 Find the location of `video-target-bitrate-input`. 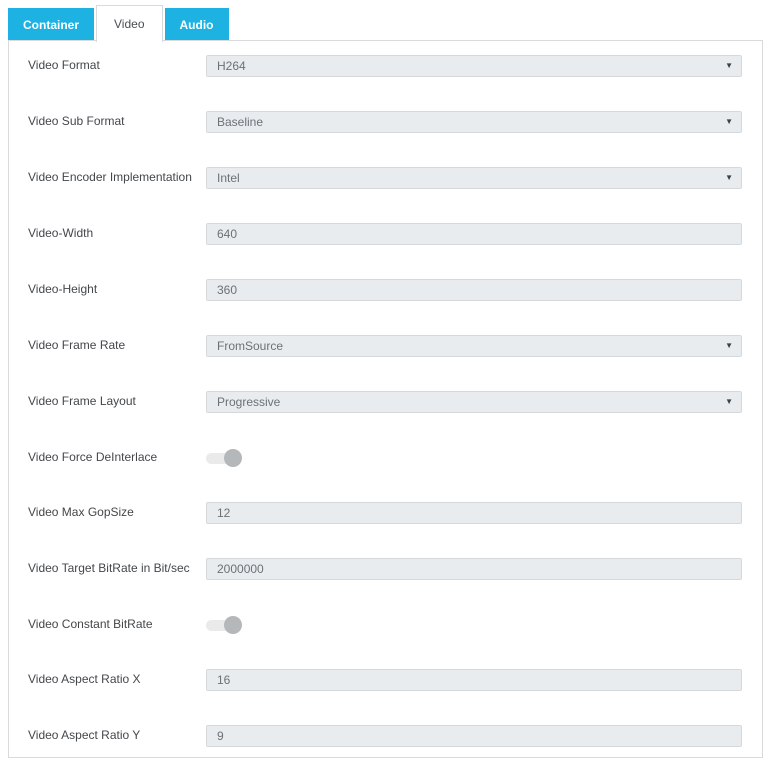

video-target-bitrate-input is located at coordinates (474, 569).